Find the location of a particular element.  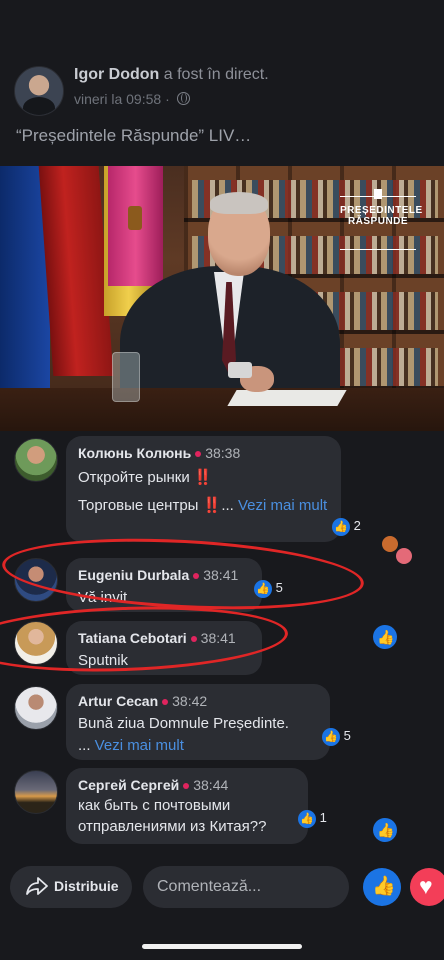

like-count: 1 is located at coordinates (323, 817).